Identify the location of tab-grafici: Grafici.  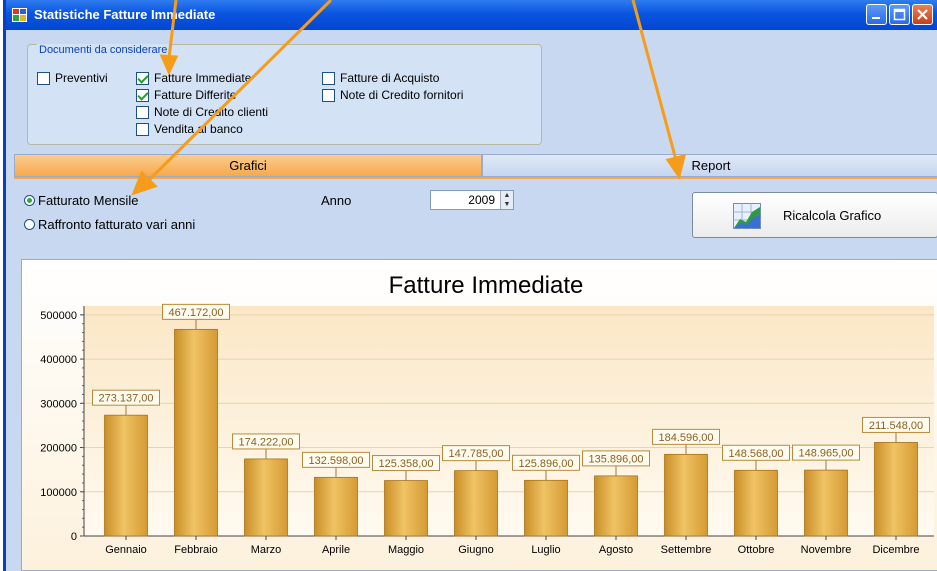
(248, 165).